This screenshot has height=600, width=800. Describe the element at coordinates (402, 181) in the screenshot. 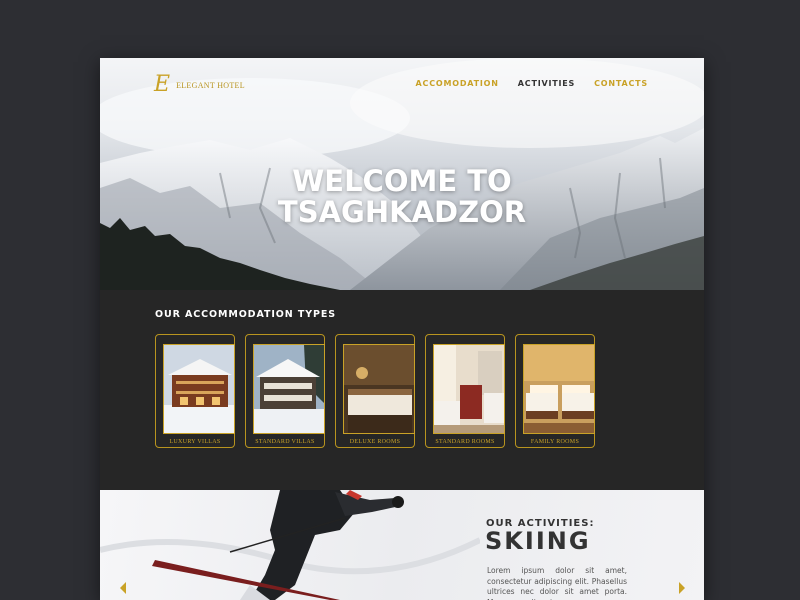

I see `hero-title-line1: WELCOME TO` at that location.